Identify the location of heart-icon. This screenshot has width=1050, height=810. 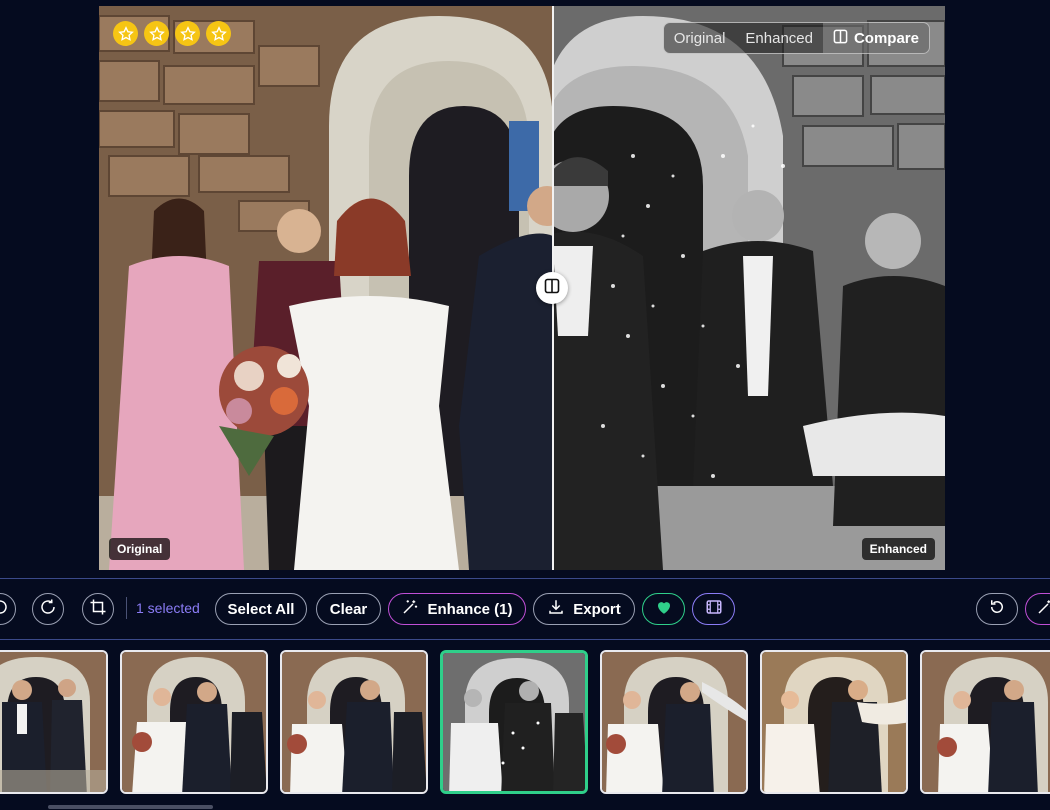
(664, 609).